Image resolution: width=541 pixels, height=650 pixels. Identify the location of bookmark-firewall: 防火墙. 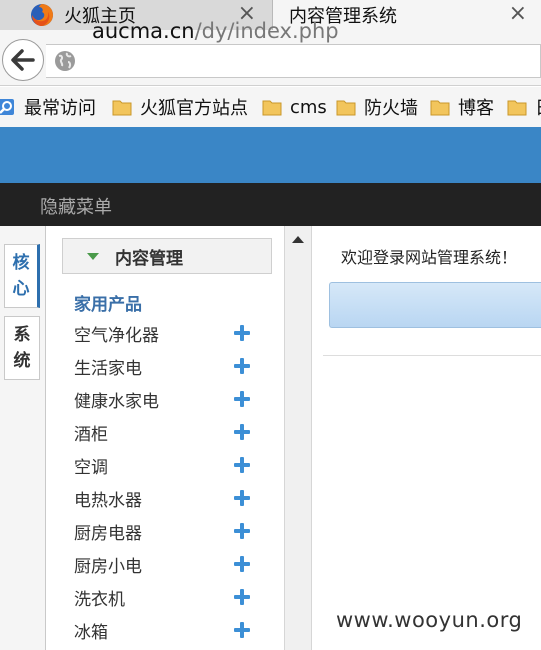
(377, 107).